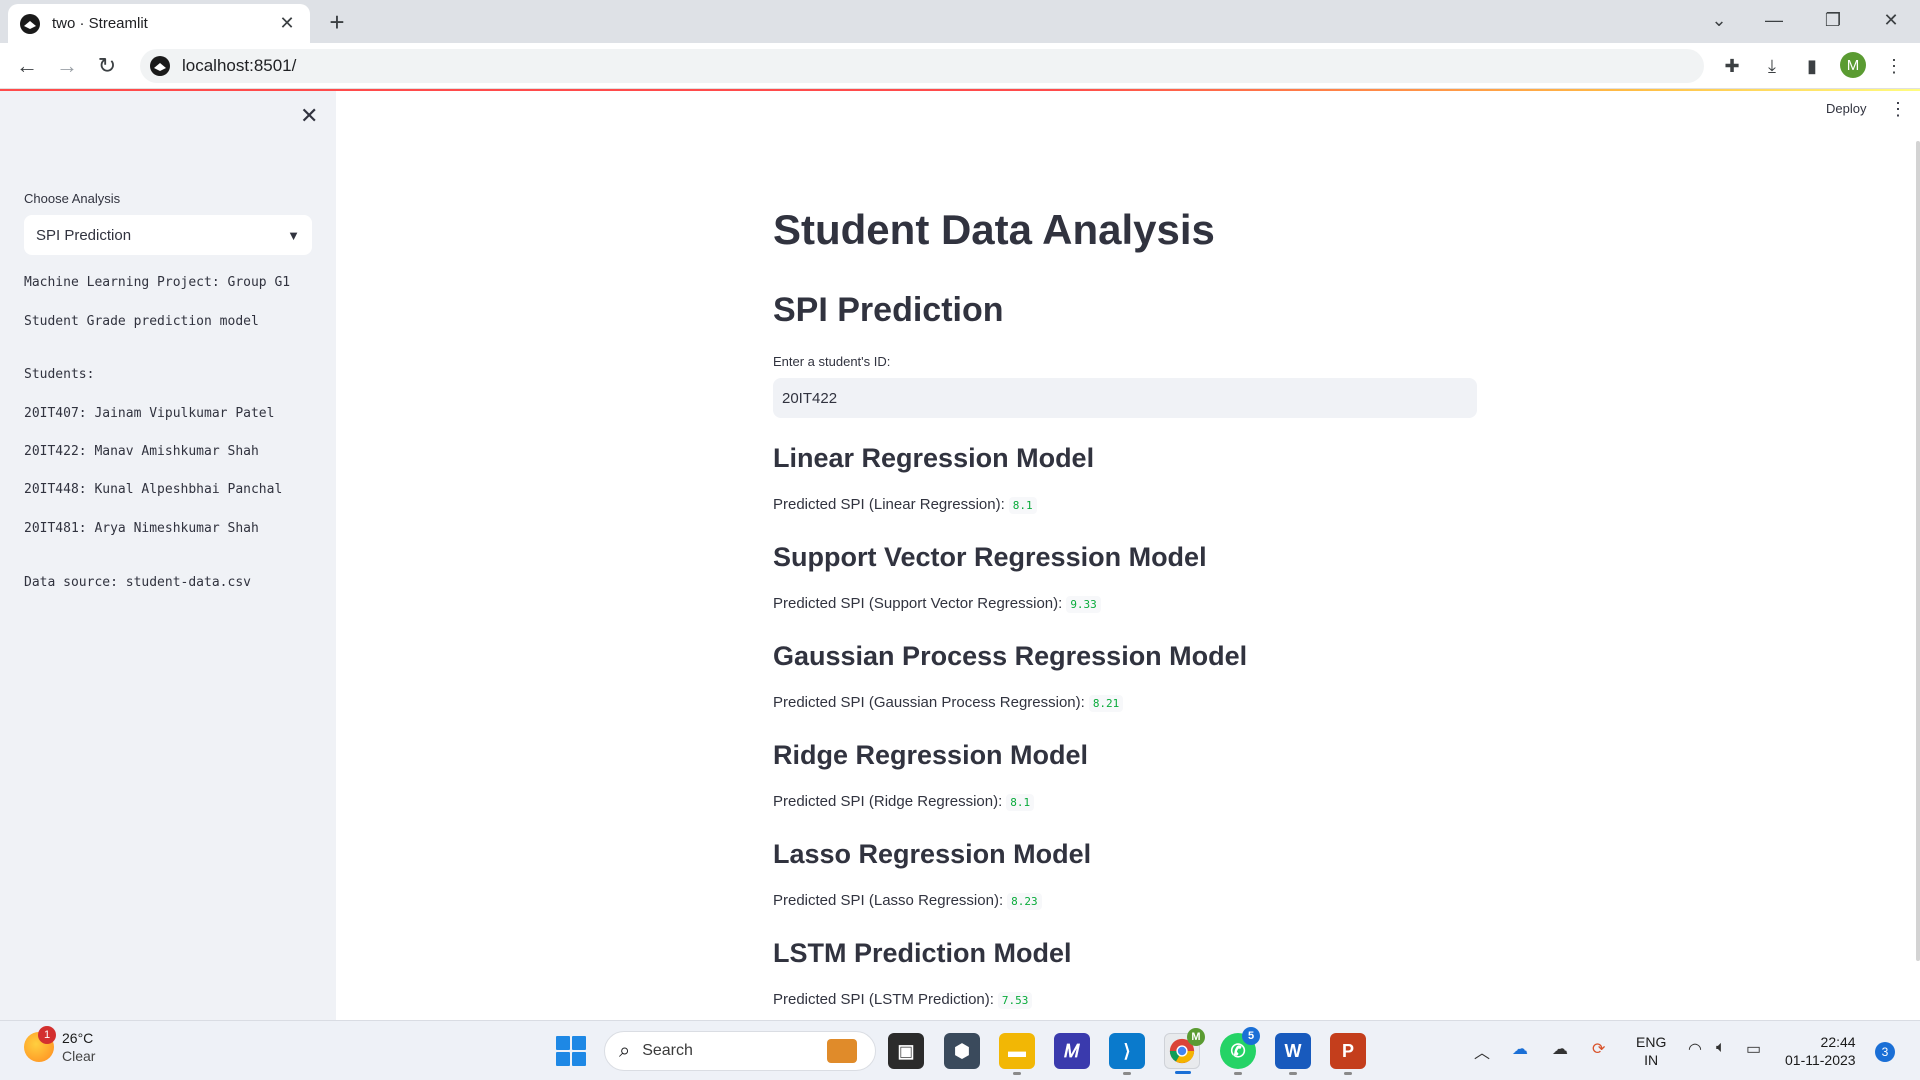  I want to click on close-window-icon: ✕, so click(1891, 20).